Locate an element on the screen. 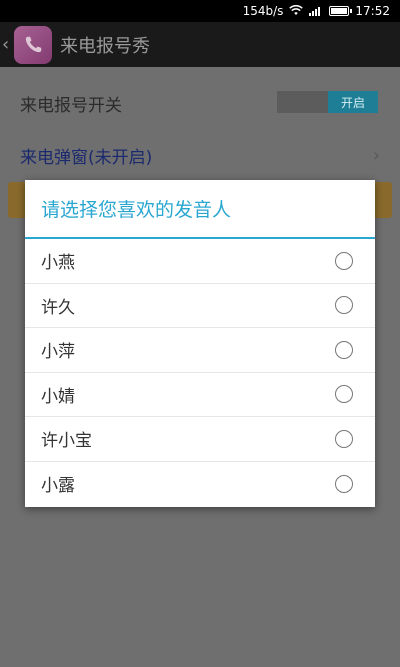 The image size is (400, 667). signal-icon is located at coordinates (316, 11).